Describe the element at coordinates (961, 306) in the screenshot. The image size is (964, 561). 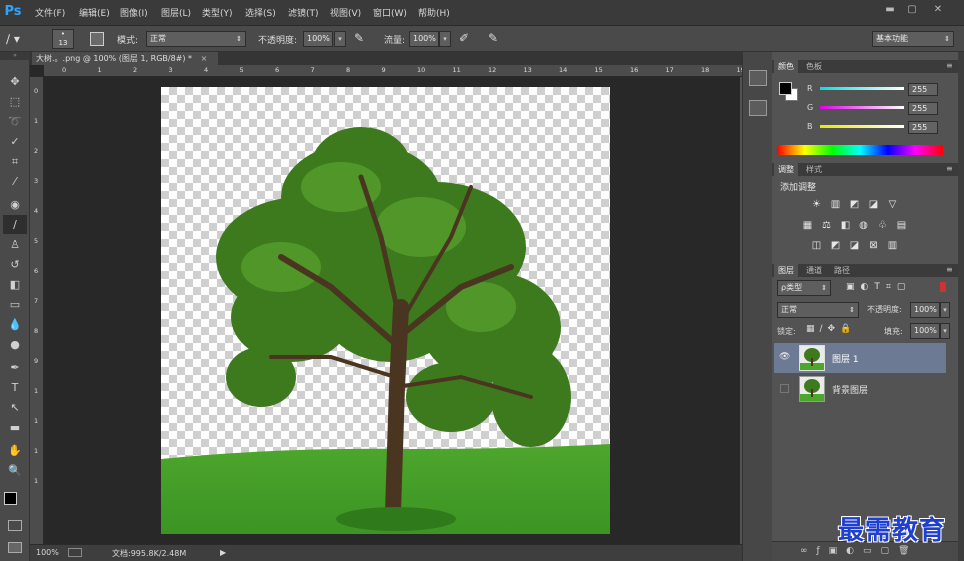
I see `right-panel-scrollbar` at that location.